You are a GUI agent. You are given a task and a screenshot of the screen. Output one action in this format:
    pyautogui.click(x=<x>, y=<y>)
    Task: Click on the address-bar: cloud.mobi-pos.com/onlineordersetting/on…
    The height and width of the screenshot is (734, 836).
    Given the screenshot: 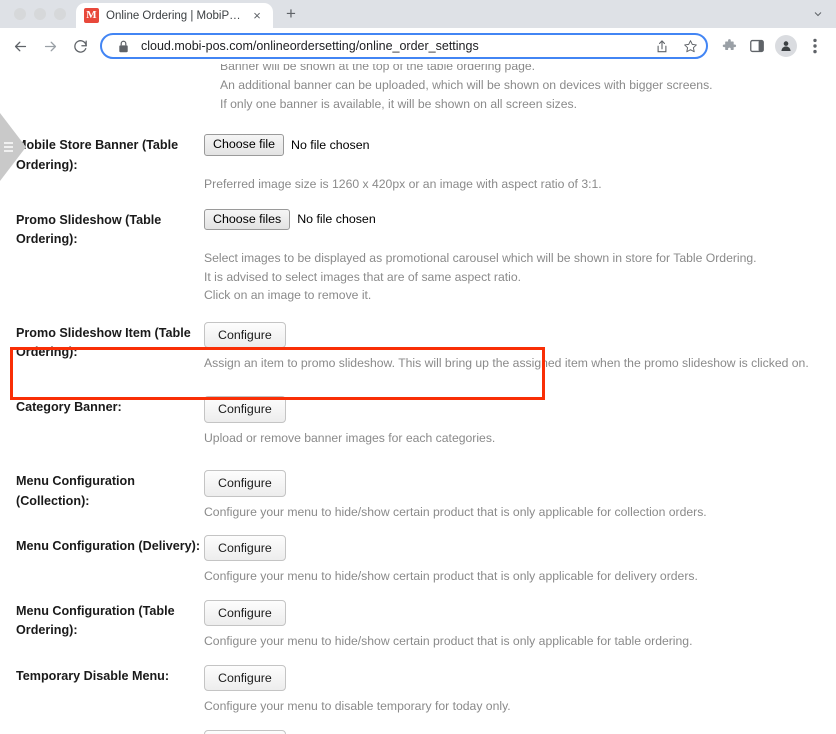 What is the action you would take?
    pyautogui.click(x=404, y=46)
    